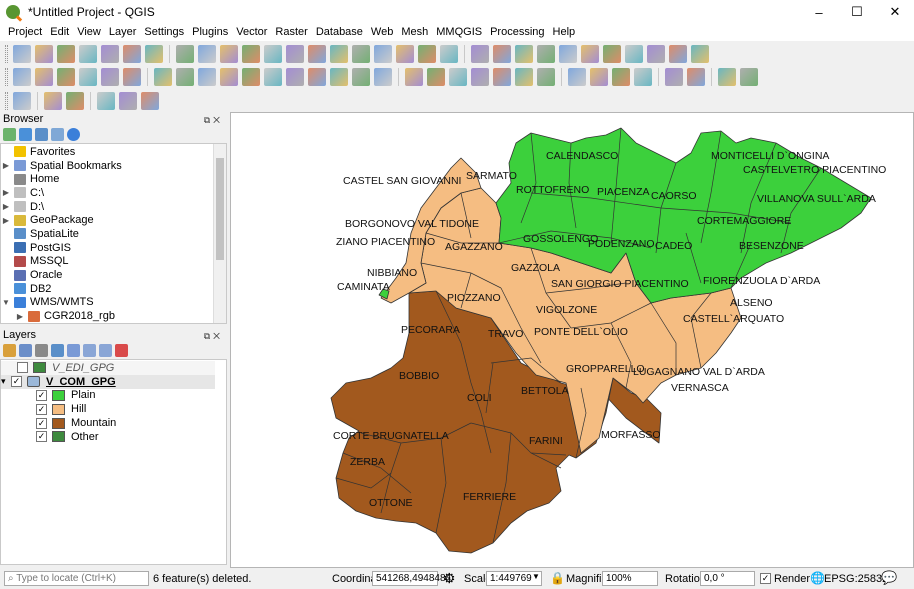 Image resolution: width=914 pixels, height=589 pixels. I want to click on menu-processing: Processing, so click(517, 32).